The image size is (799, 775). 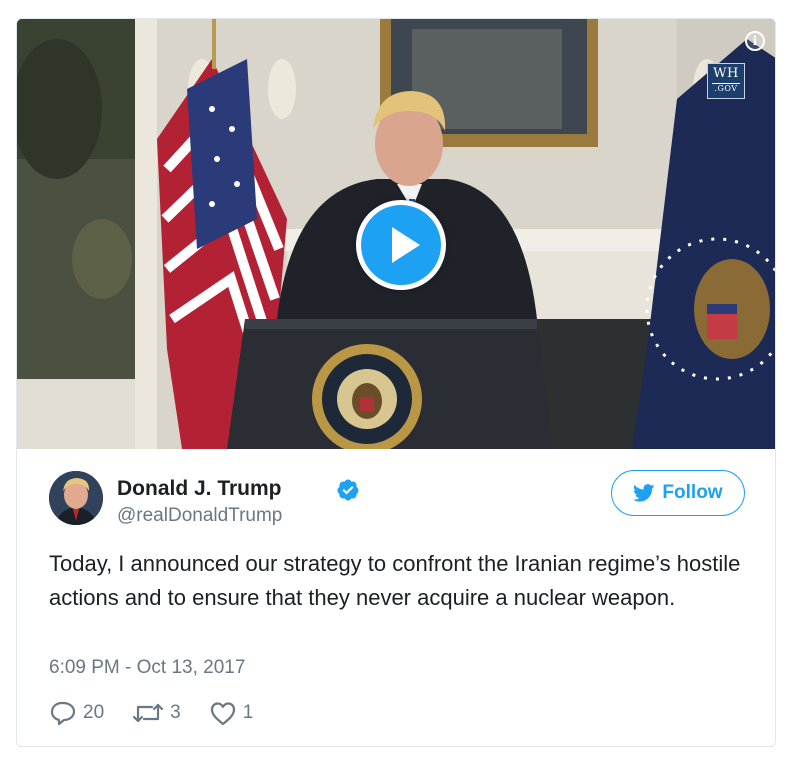 What do you see at coordinates (692, 492) in the screenshot?
I see `follow-label: Follow` at bounding box center [692, 492].